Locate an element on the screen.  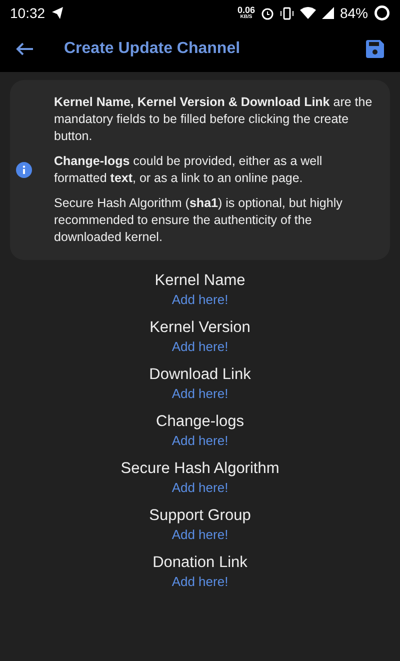
wifi-icon is located at coordinates (308, 13).